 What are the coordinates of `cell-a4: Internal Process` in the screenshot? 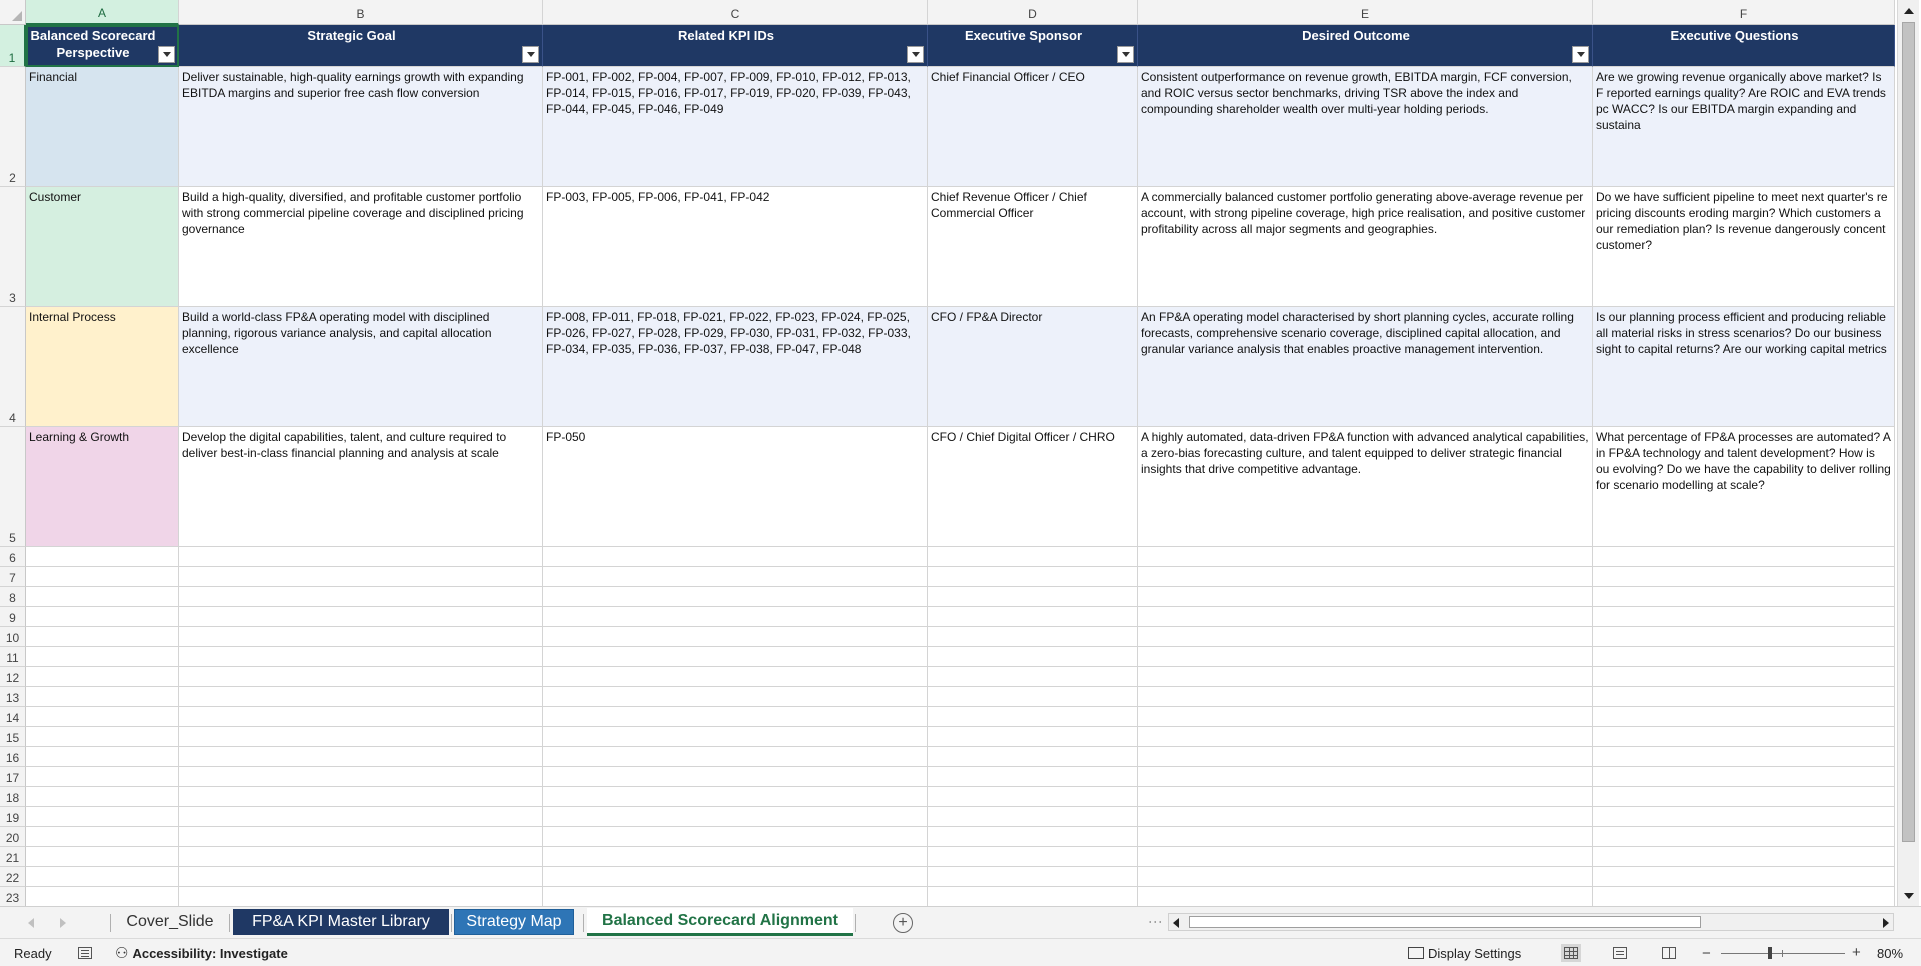 It's located at (102, 367).